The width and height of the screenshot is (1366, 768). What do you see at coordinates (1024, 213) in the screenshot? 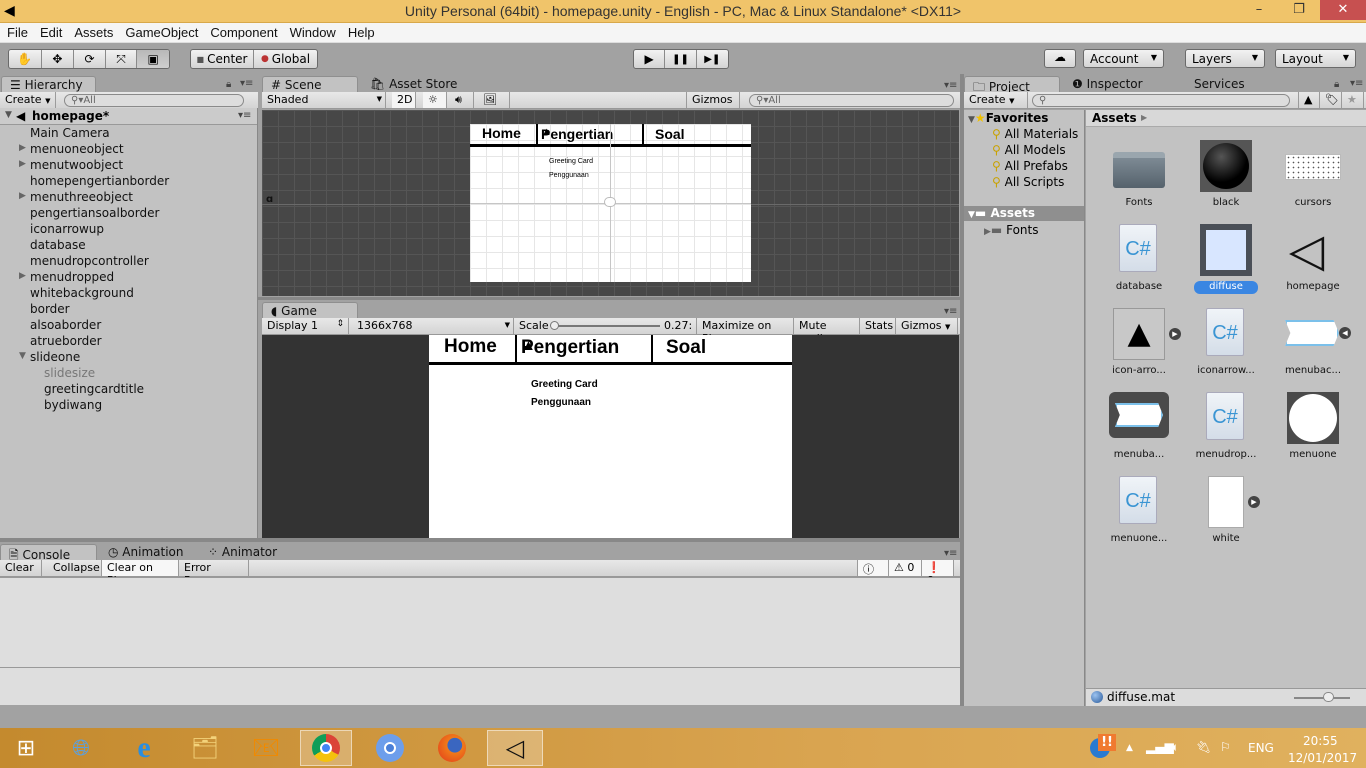
I see `assets-folder-row: ▼▬ Assets` at bounding box center [1024, 213].